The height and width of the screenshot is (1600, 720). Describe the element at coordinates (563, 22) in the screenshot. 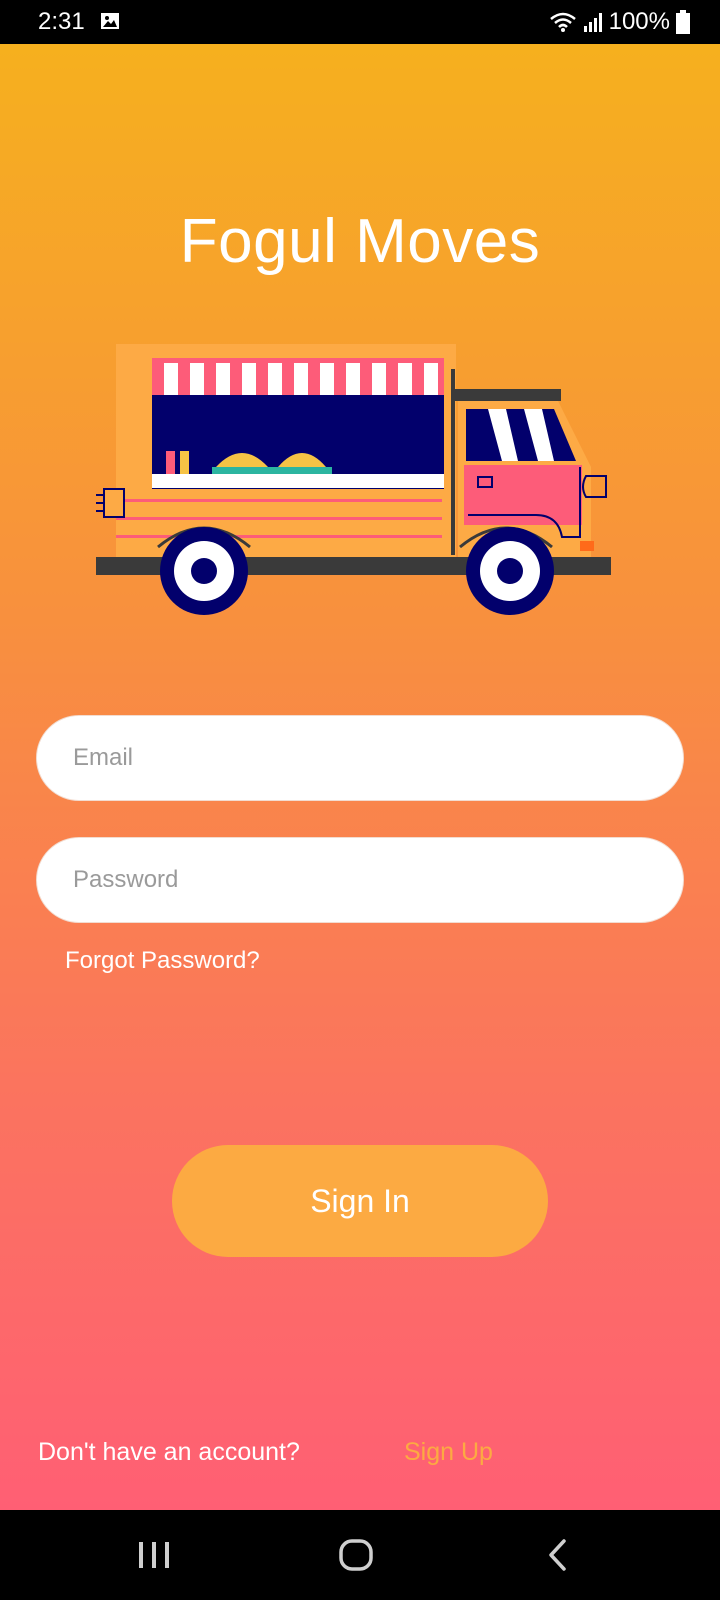

I see `wifi-icon` at that location.